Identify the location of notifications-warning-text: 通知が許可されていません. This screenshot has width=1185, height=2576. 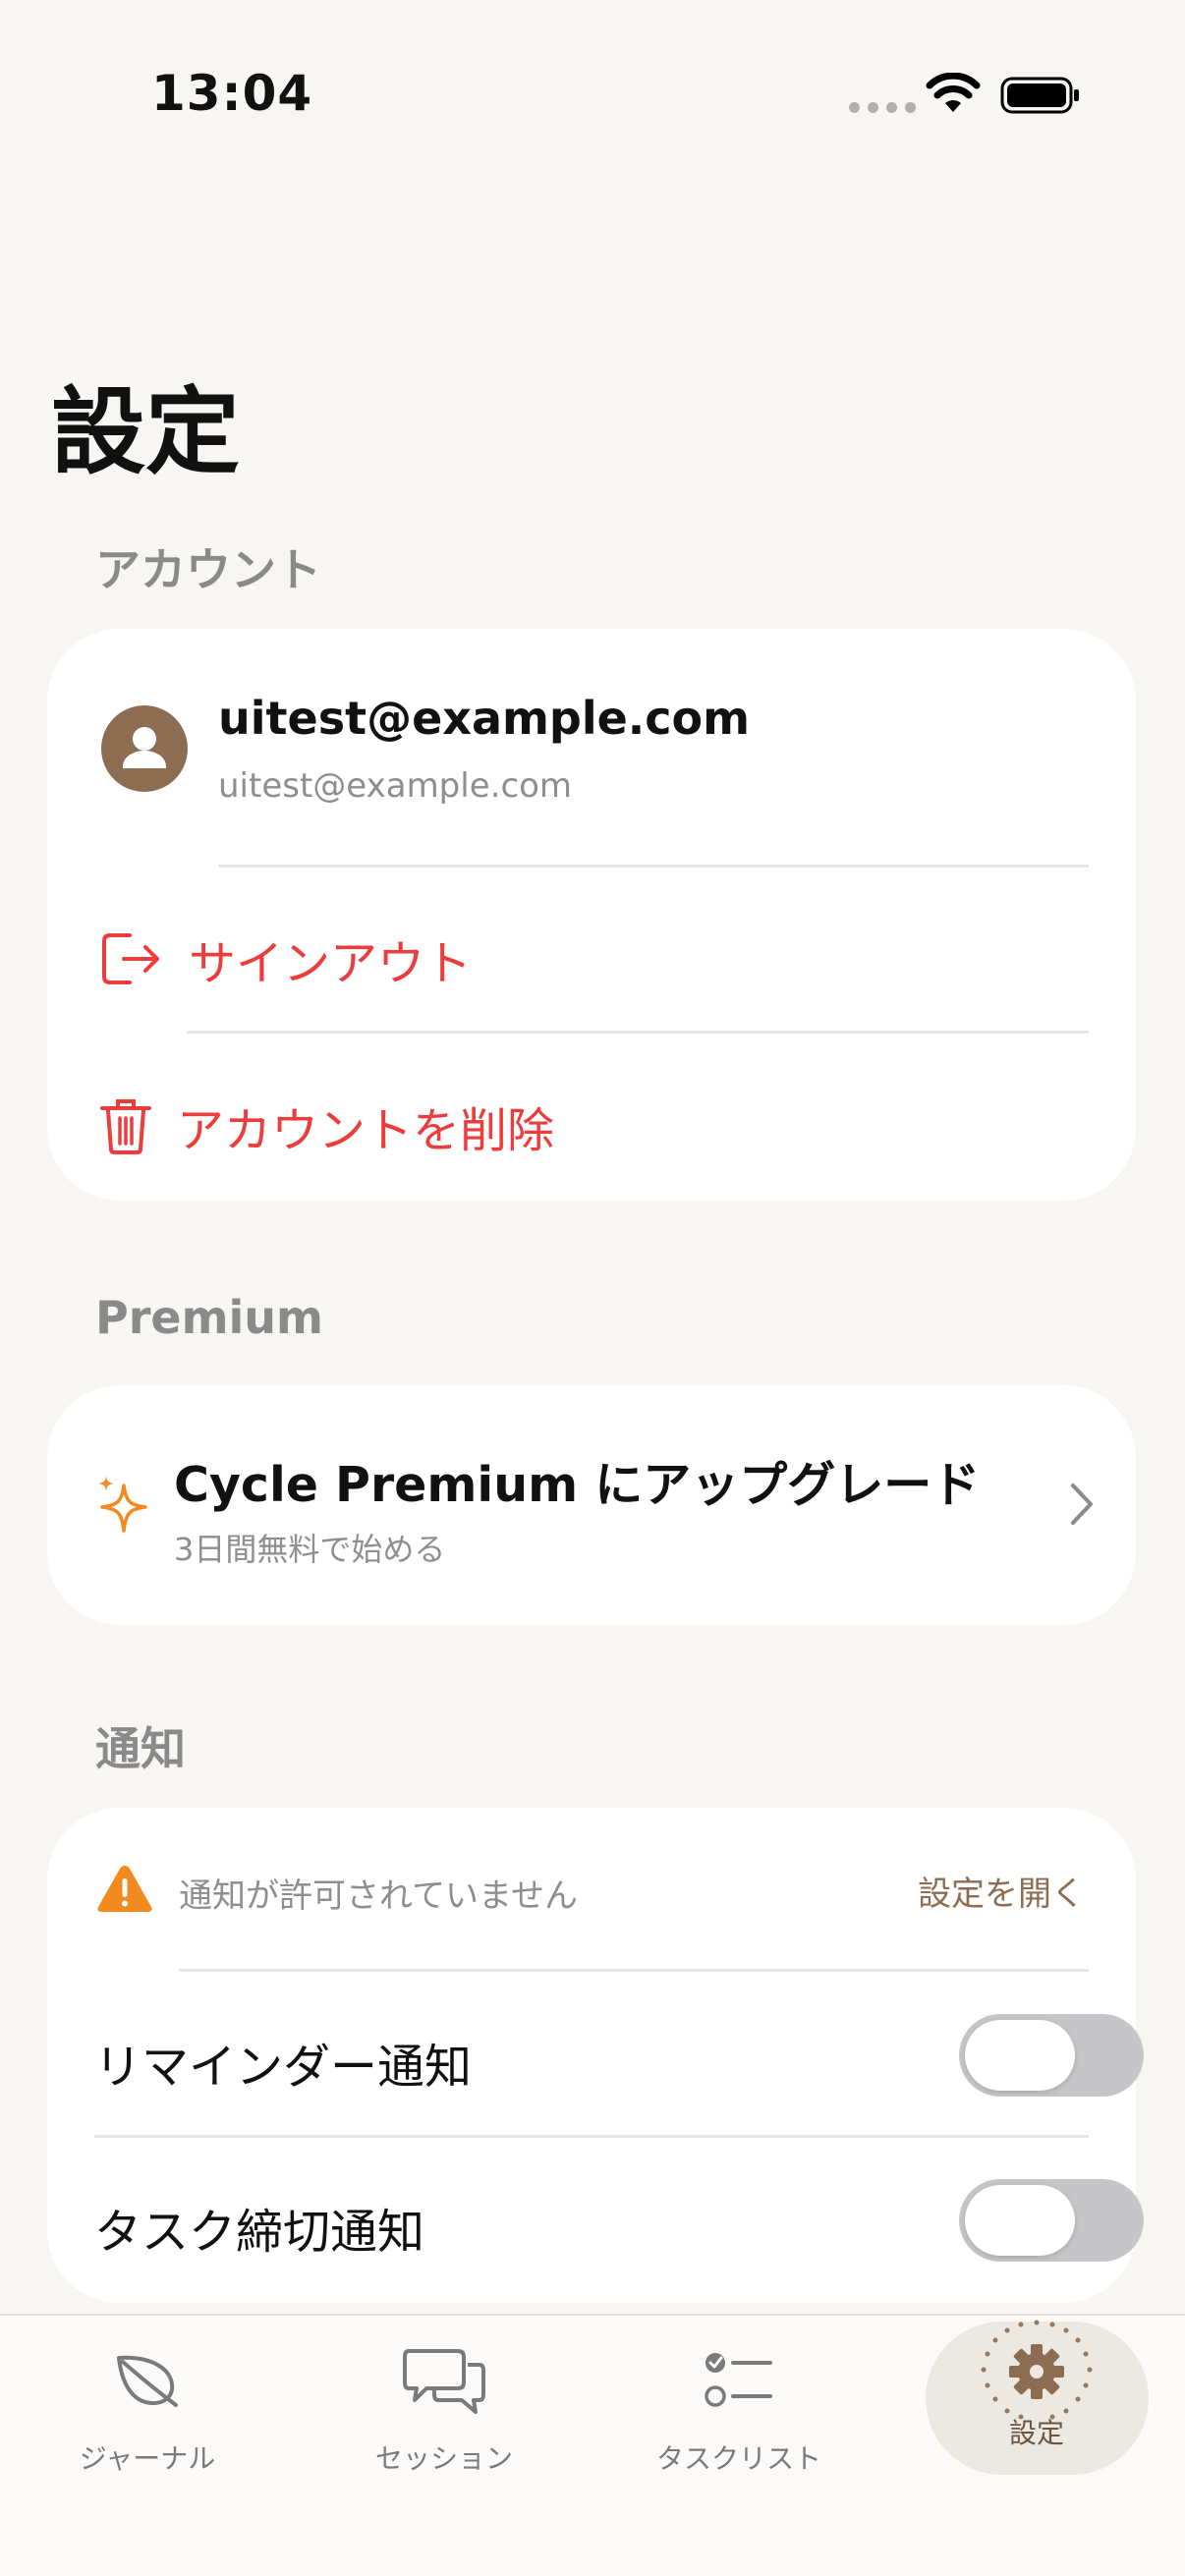
(379, 1896).